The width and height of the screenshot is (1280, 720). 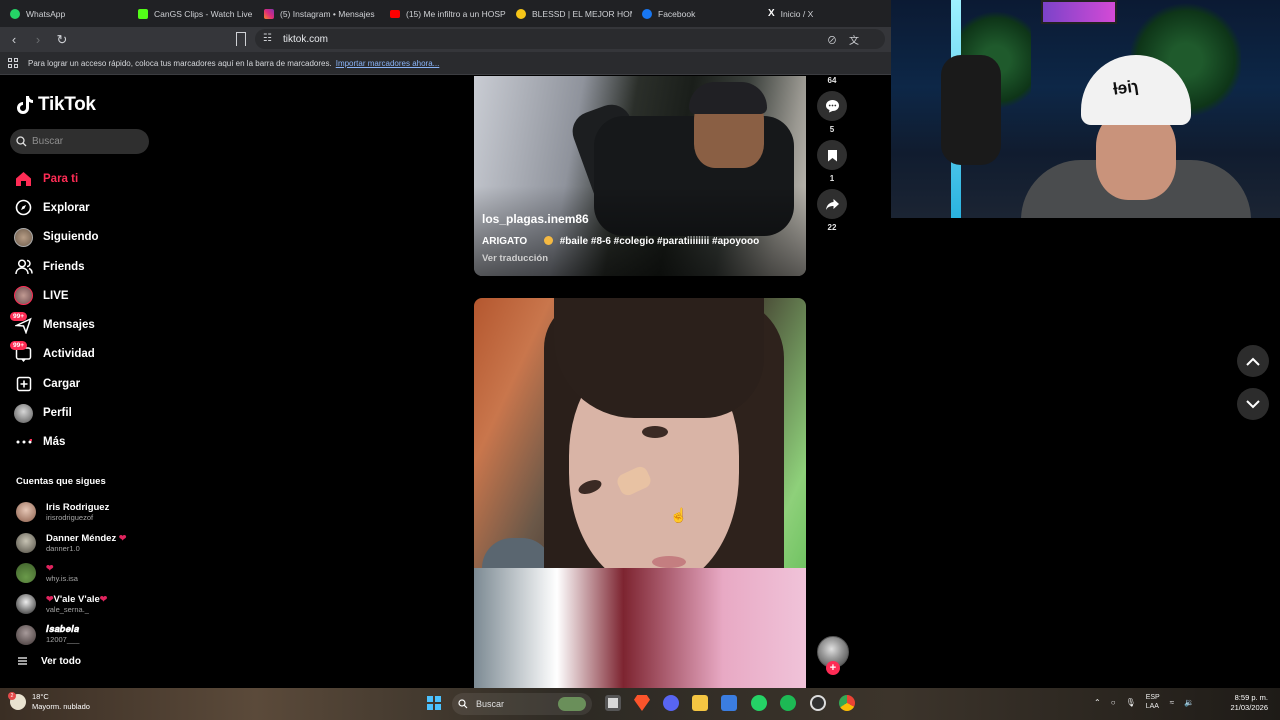 I want to click on comment-button, so click(x=832, y=106).